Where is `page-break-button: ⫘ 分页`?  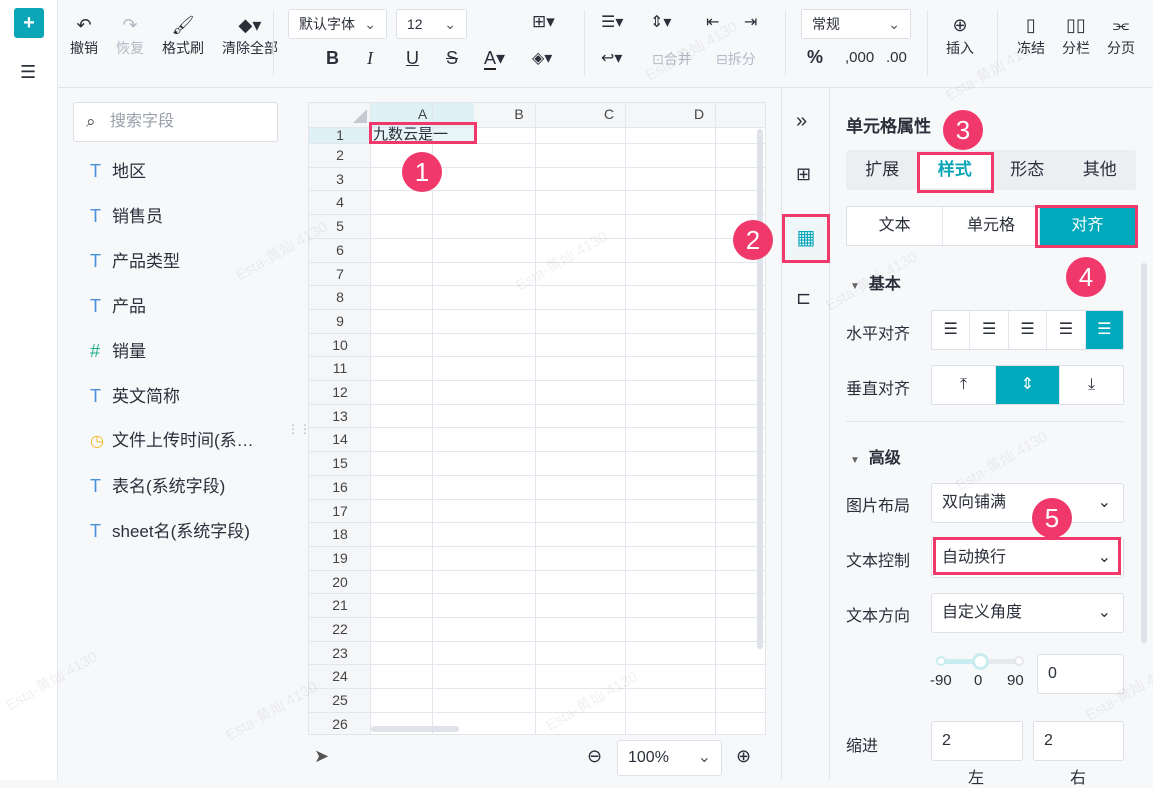
page-break-button: ⫘ 分页 is located at coordinates (1121, 35).